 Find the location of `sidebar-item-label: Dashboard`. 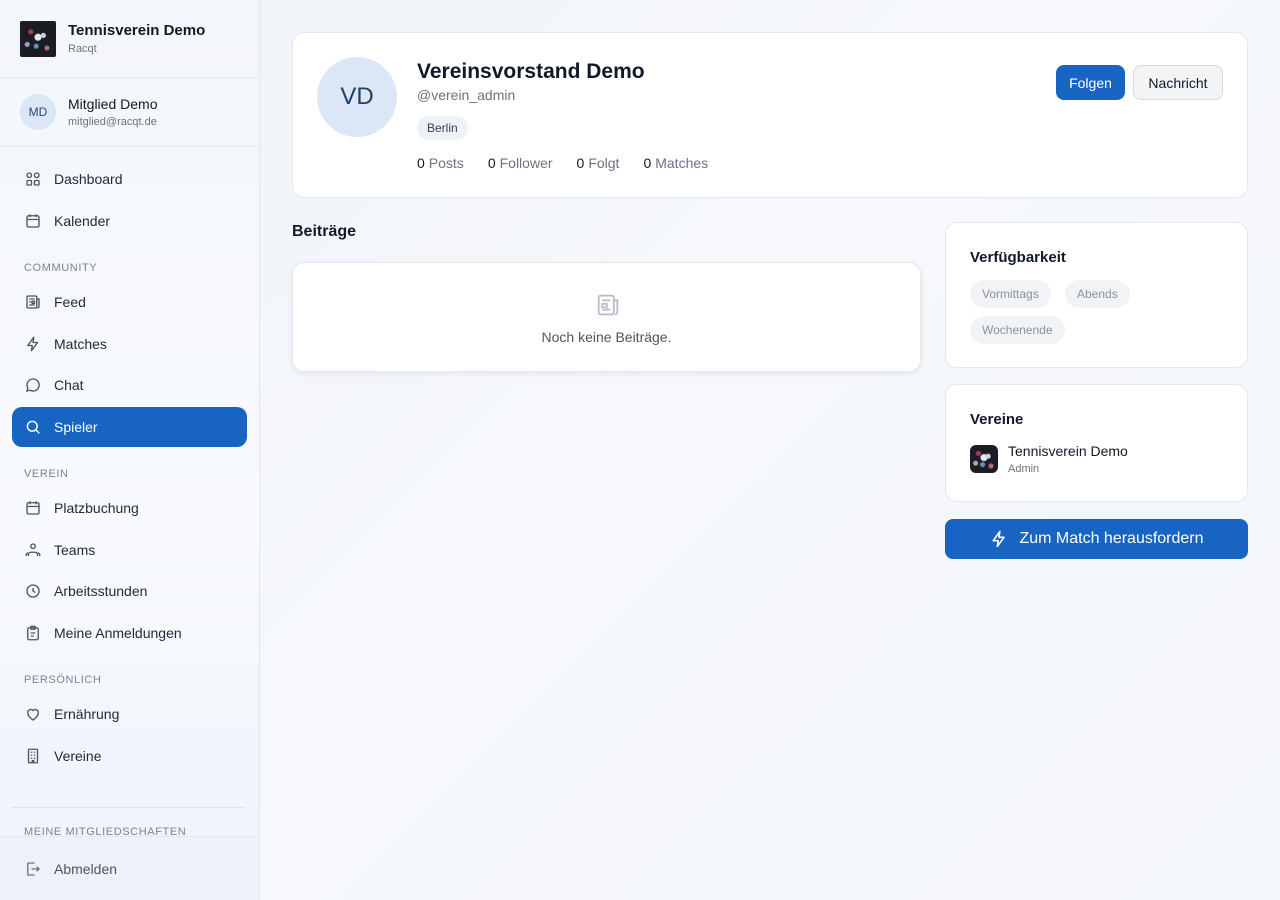

sidebar-item-label: Dashboard is located at coordinates (88, 179).